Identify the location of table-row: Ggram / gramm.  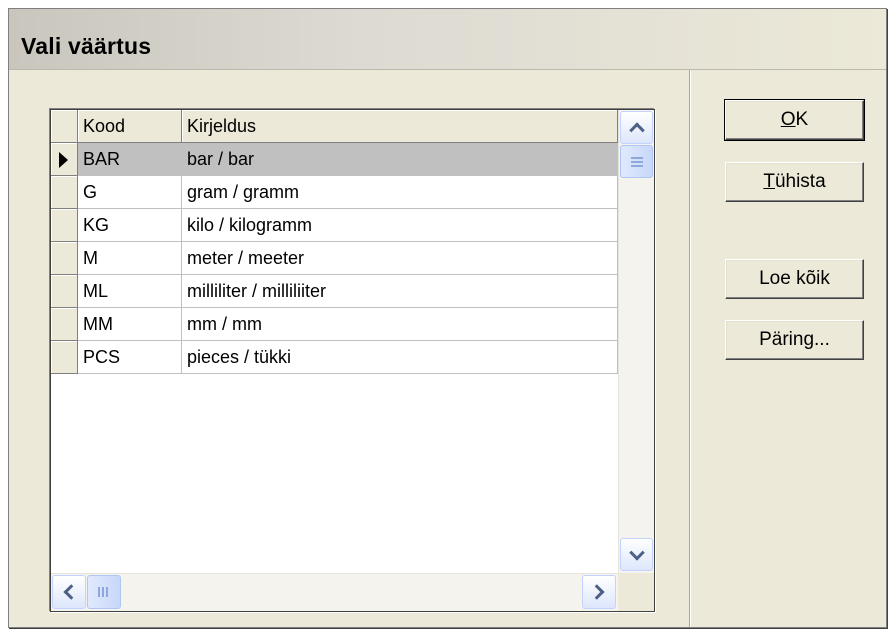
(334, 192).